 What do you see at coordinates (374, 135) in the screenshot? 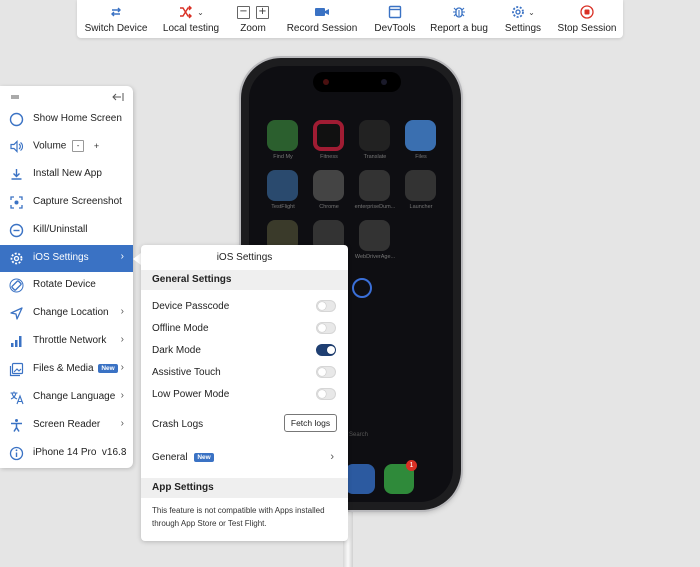
I see `translate-app-icon` at bounding box center [374, 135].